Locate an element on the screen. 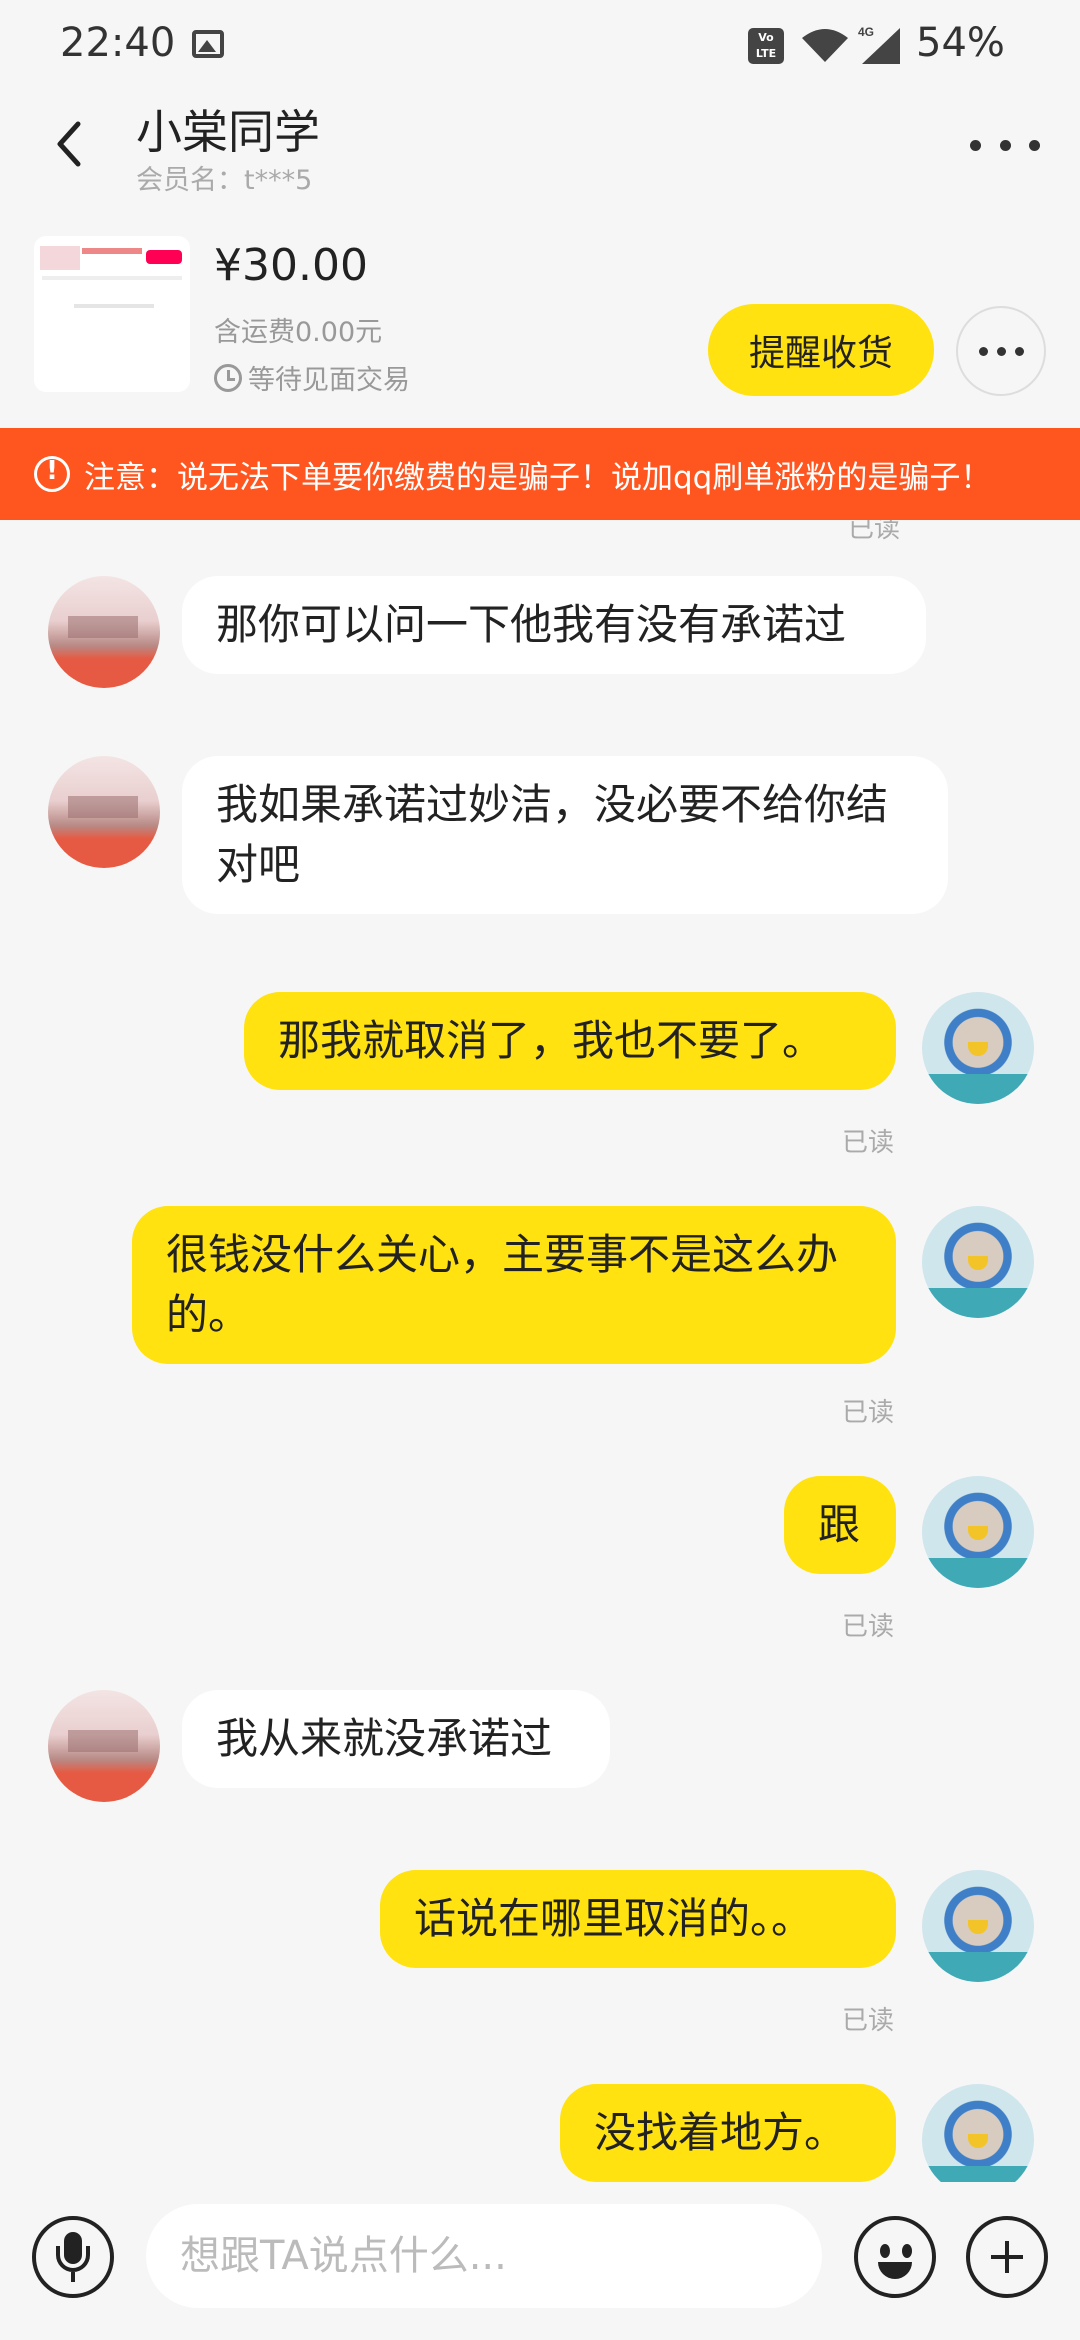 The height and width of the screenshot is (2340, 1080). status-bar: 22:40 Vo LTE 4G 54% is located at coordinates (540, 45).